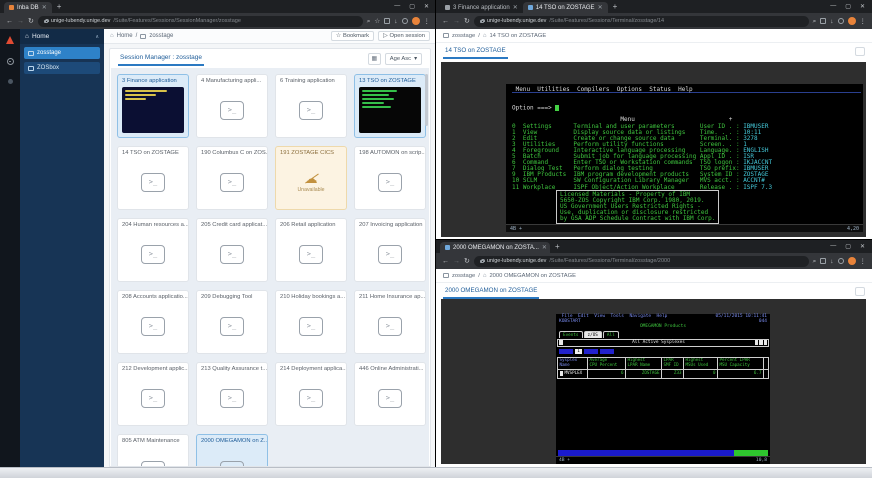 This screenshot has height=478, width=872. Describe the element at coordinates (153, 322) in the screenshot. I see `session-tile: 208 Accounts applicatio... >_` at that location.